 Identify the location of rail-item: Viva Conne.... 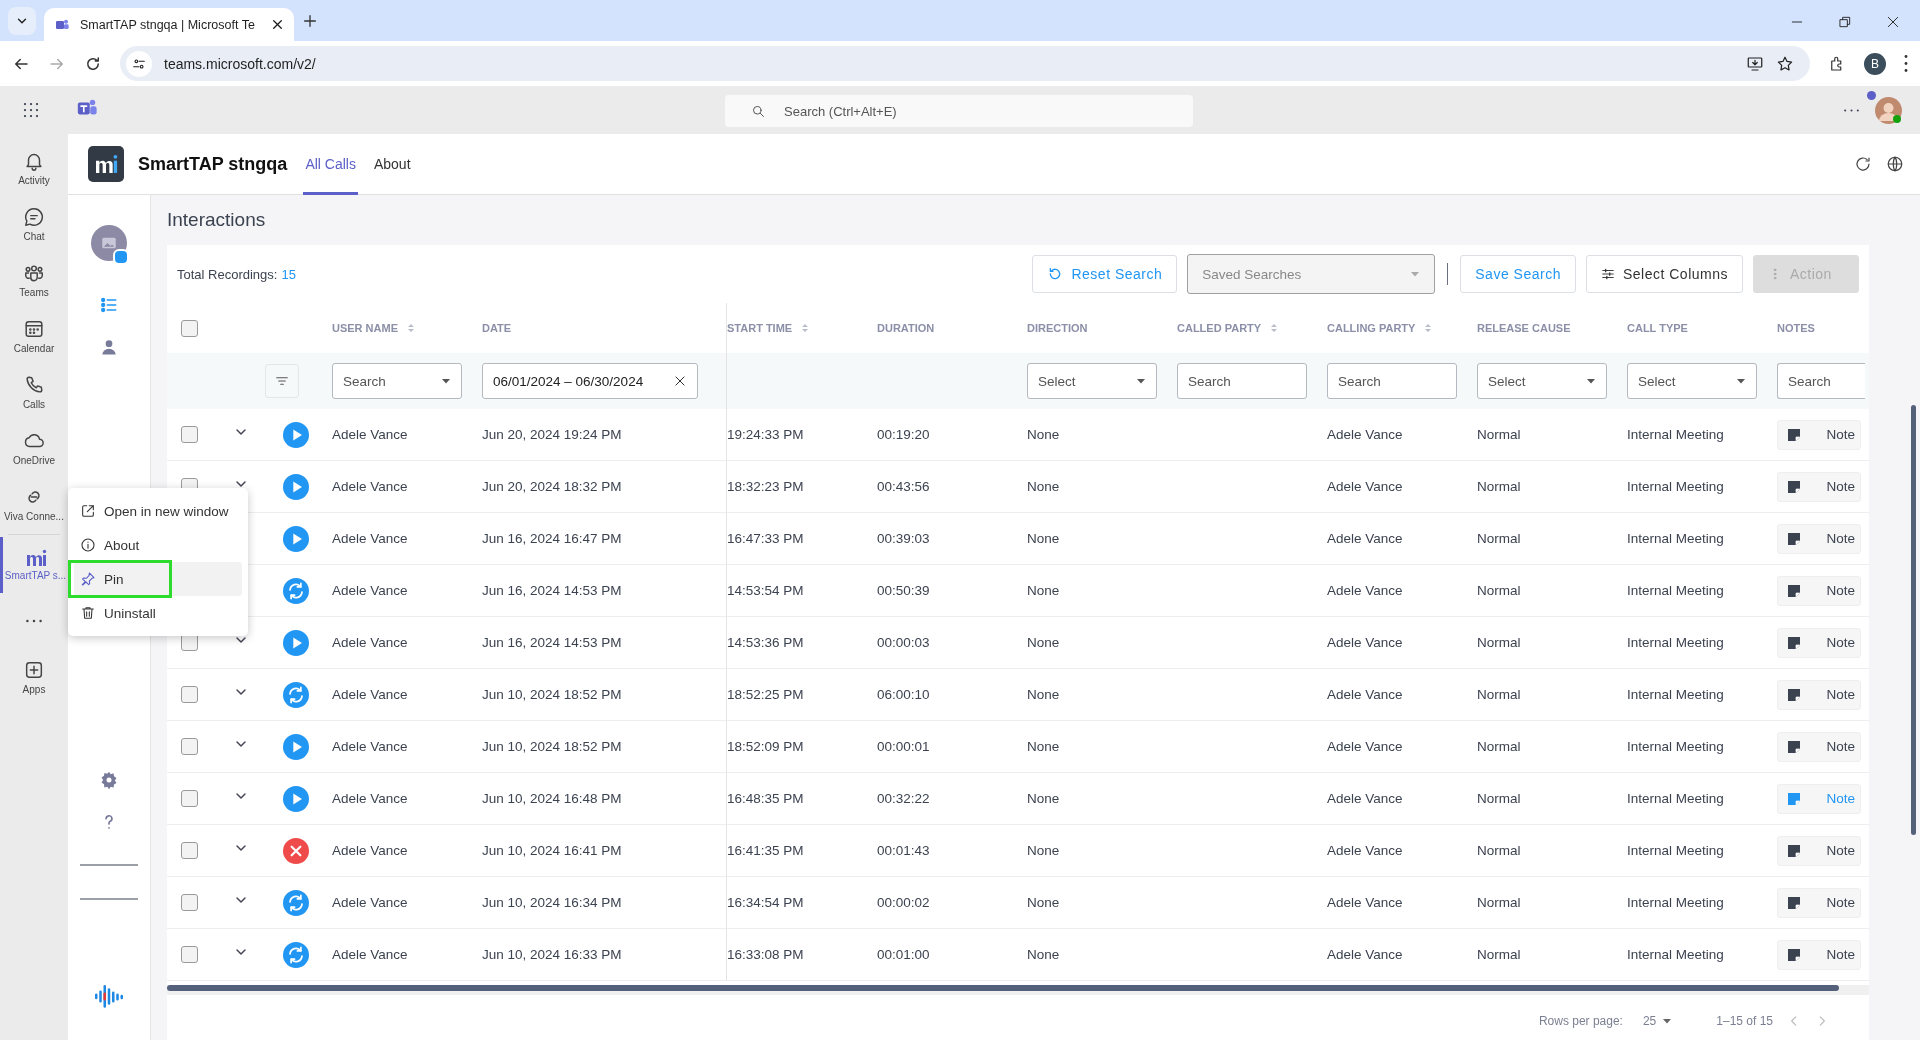
(34, 504).